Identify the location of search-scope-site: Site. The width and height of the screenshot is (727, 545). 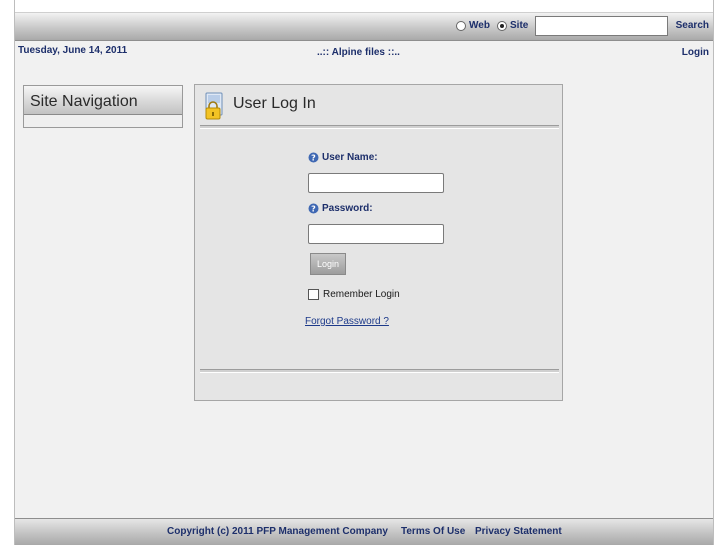
(512, 25).